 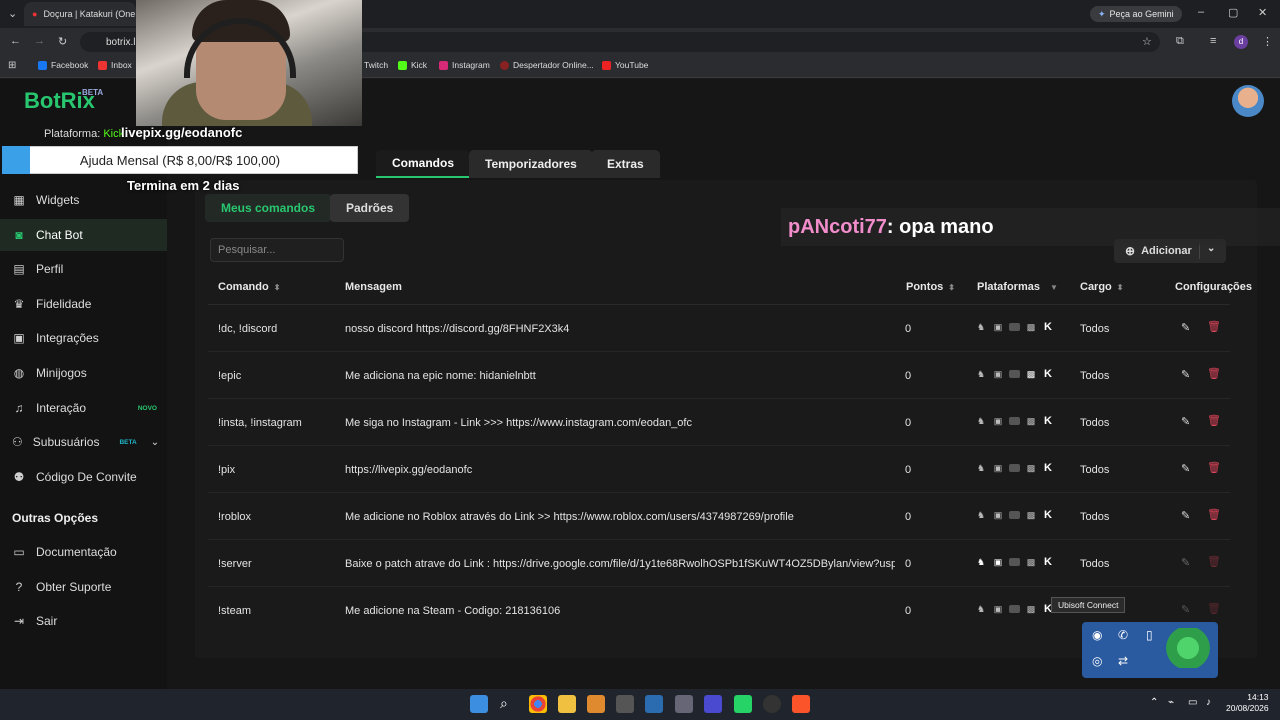 I want to click on sidebar-item-integracoes: ▣ Integrações, so click(x=83, y=338).